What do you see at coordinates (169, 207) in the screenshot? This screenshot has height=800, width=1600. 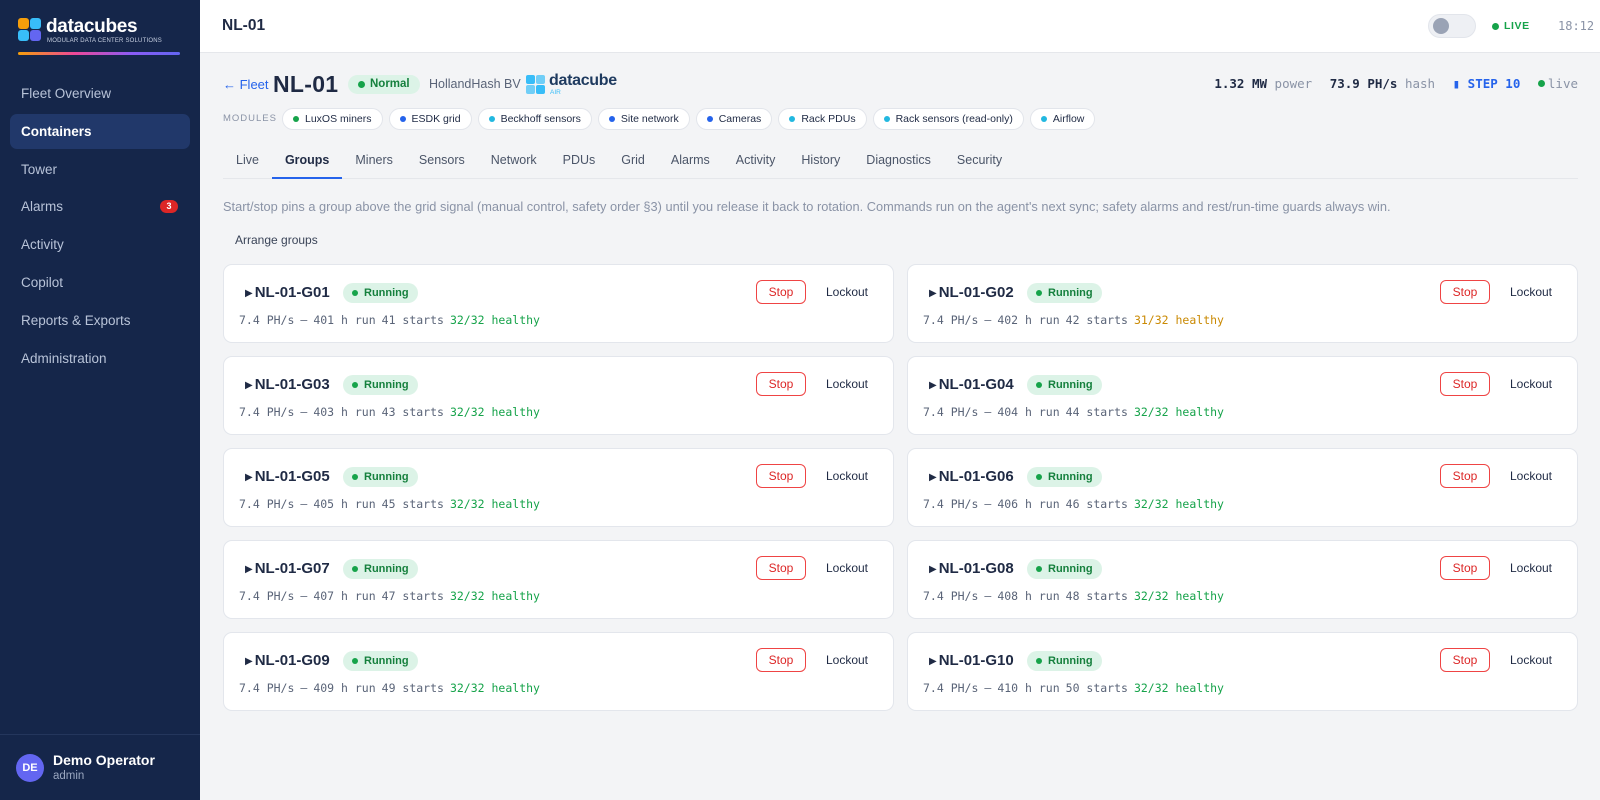 I see `alarm-count-badge: 3` at bounding box center [169, 207].